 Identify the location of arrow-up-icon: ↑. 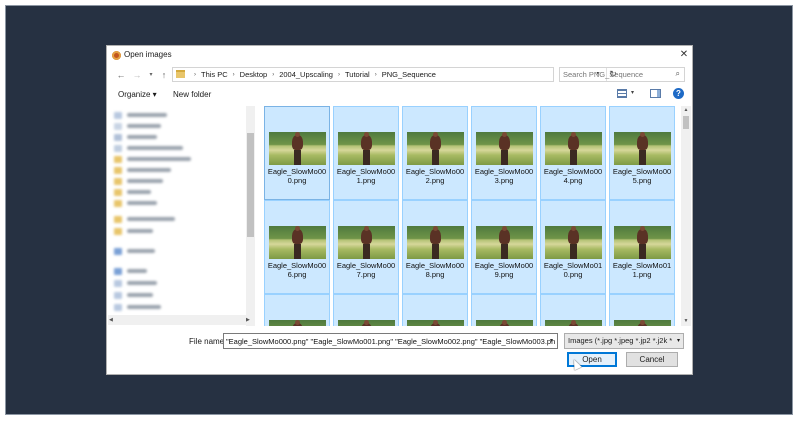
(164, 75).